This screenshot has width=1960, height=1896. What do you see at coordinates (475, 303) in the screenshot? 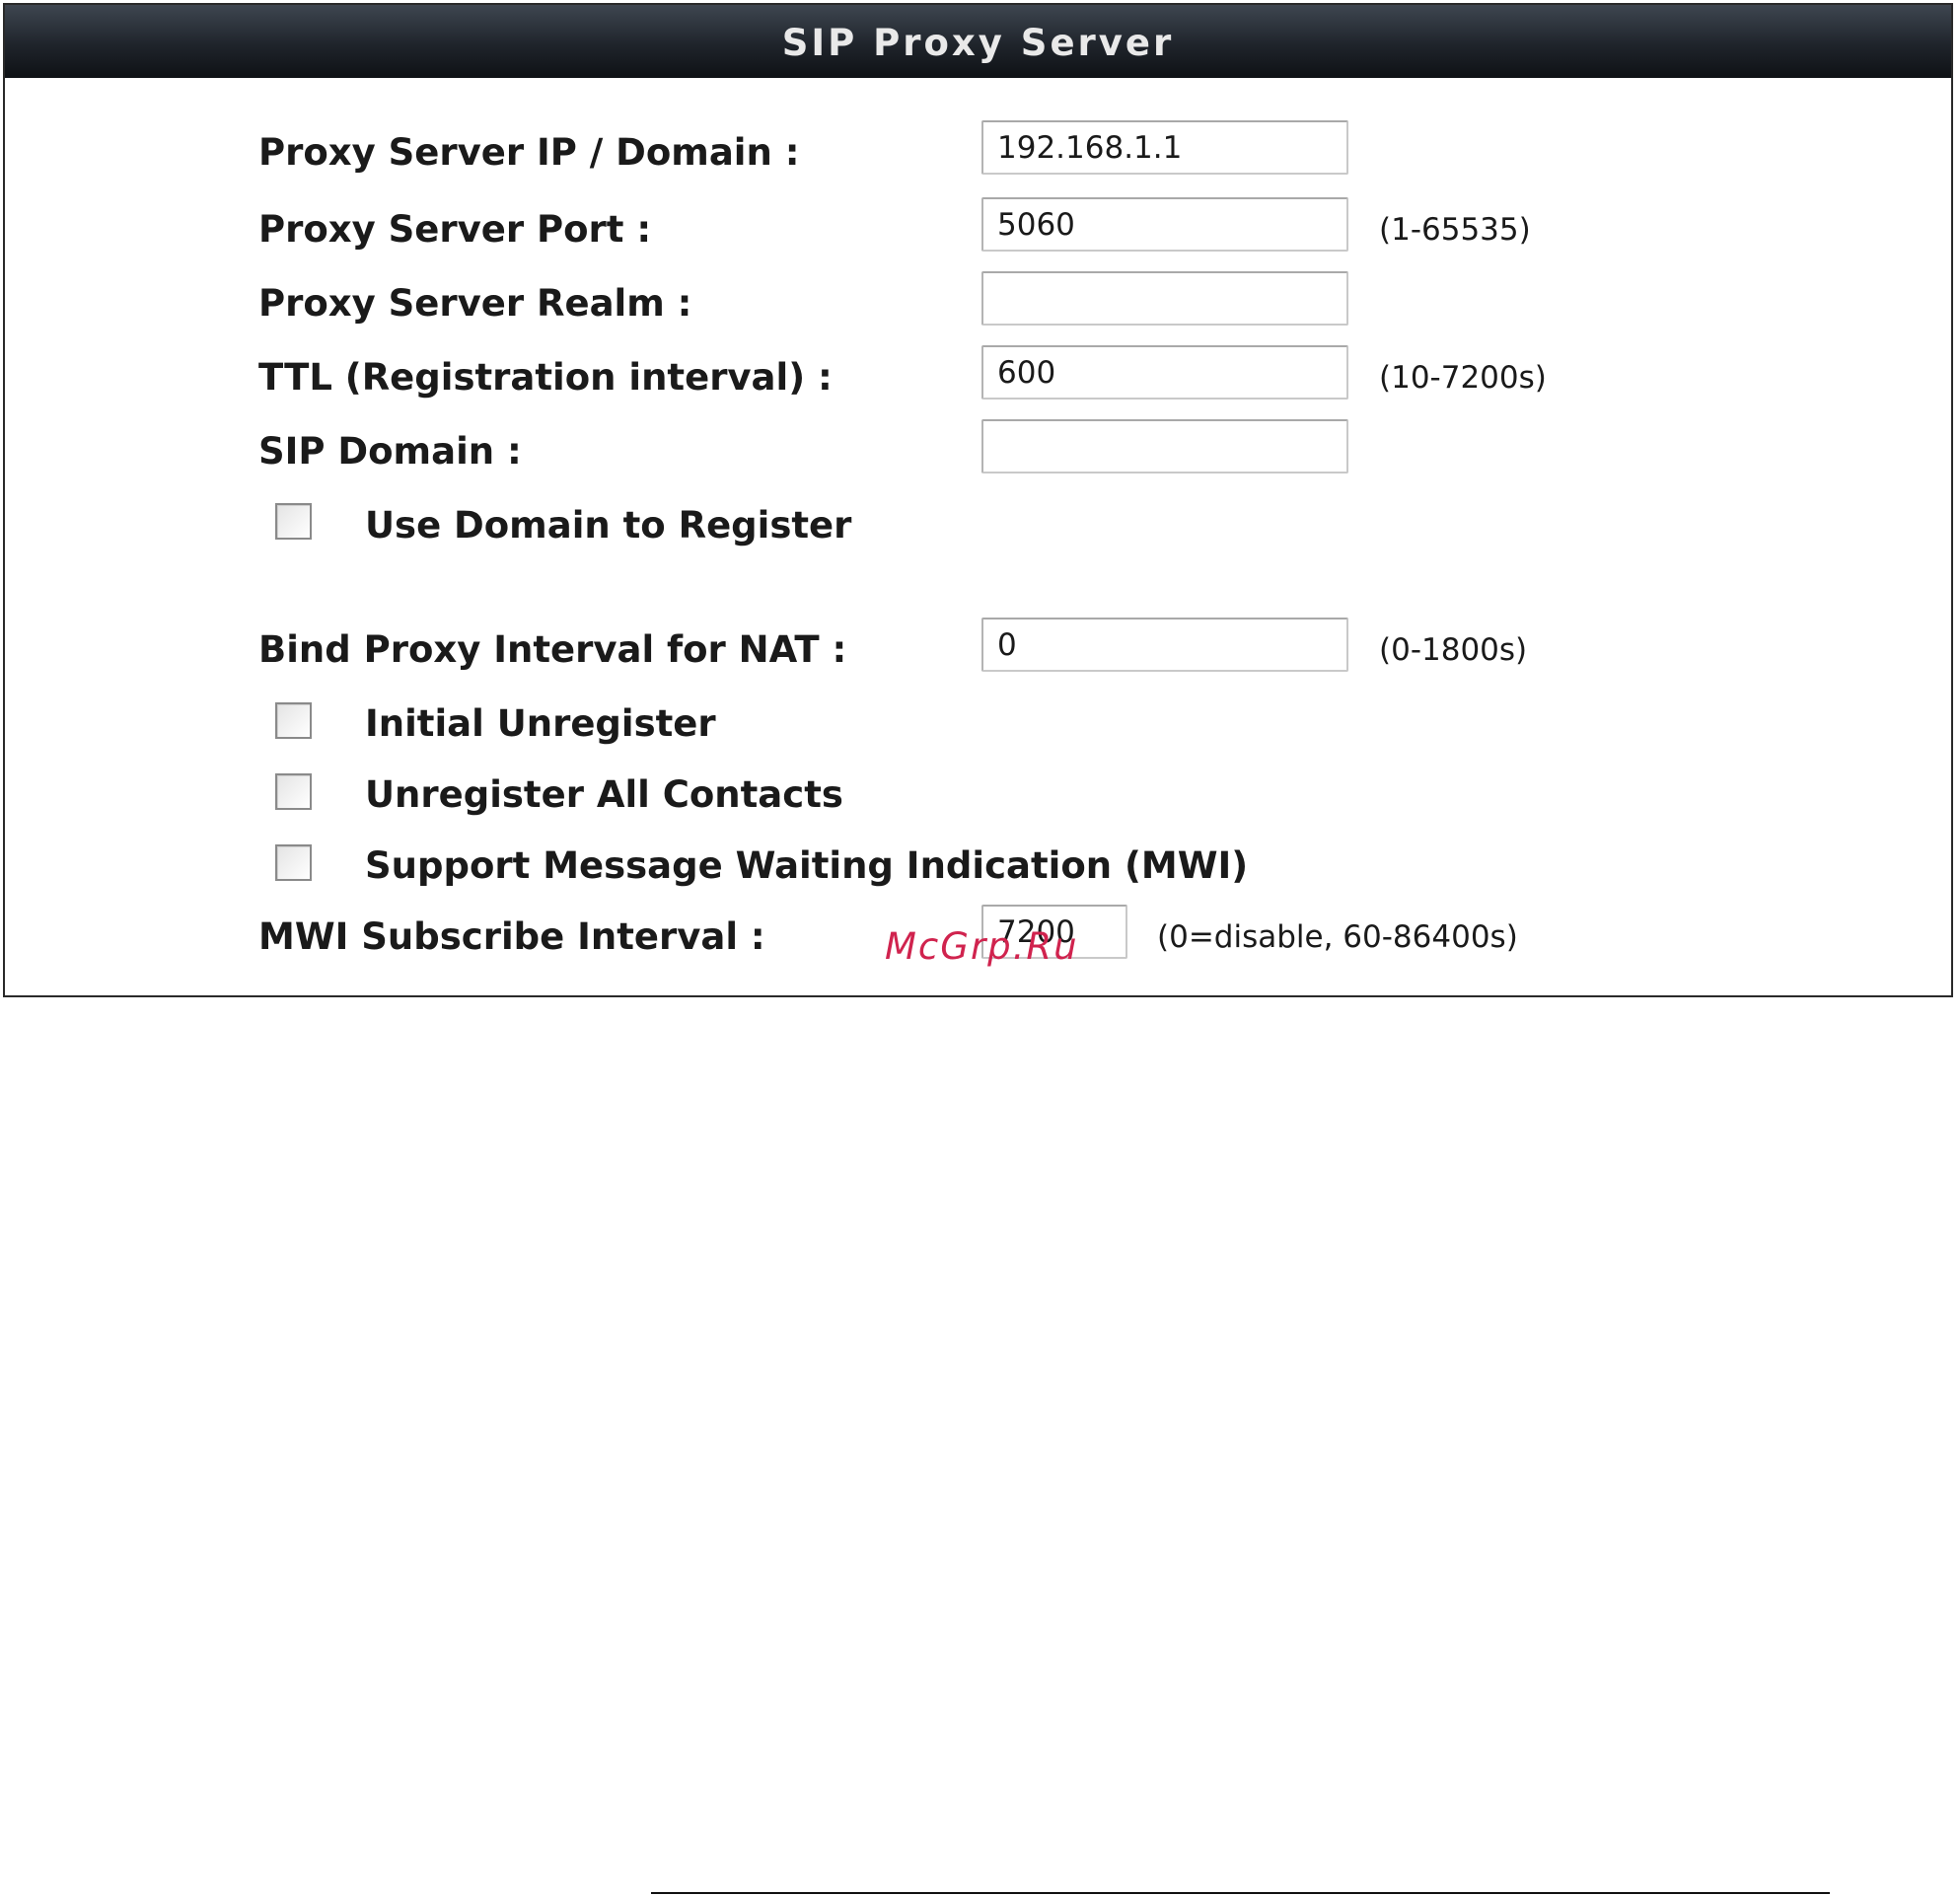
I see `proxy-realm-label: Proxy Server Realm :` at bounding box center [475, 303].